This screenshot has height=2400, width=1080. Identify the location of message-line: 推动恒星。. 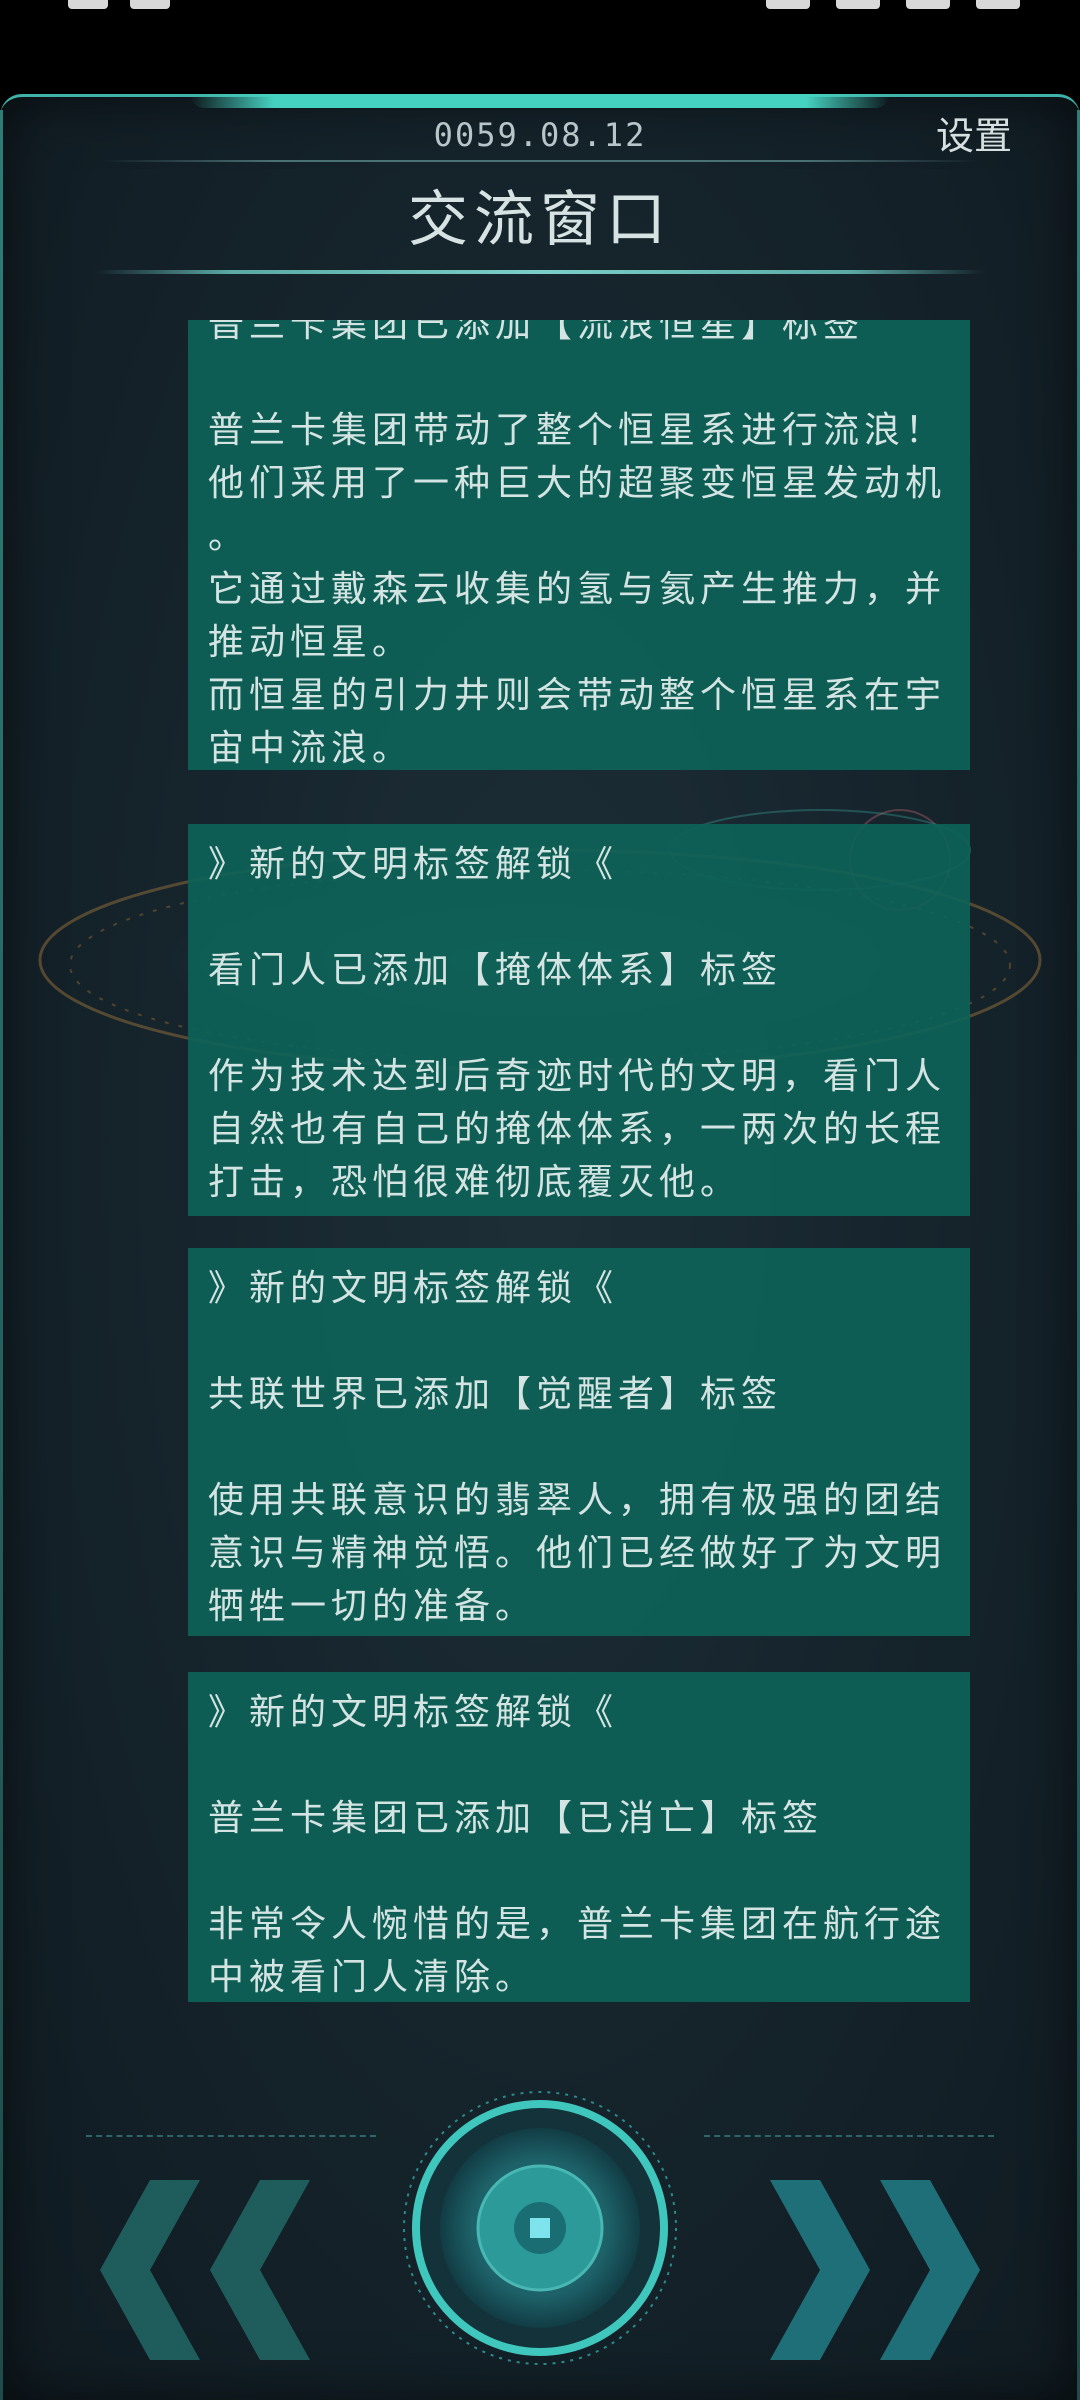
(311, 642).